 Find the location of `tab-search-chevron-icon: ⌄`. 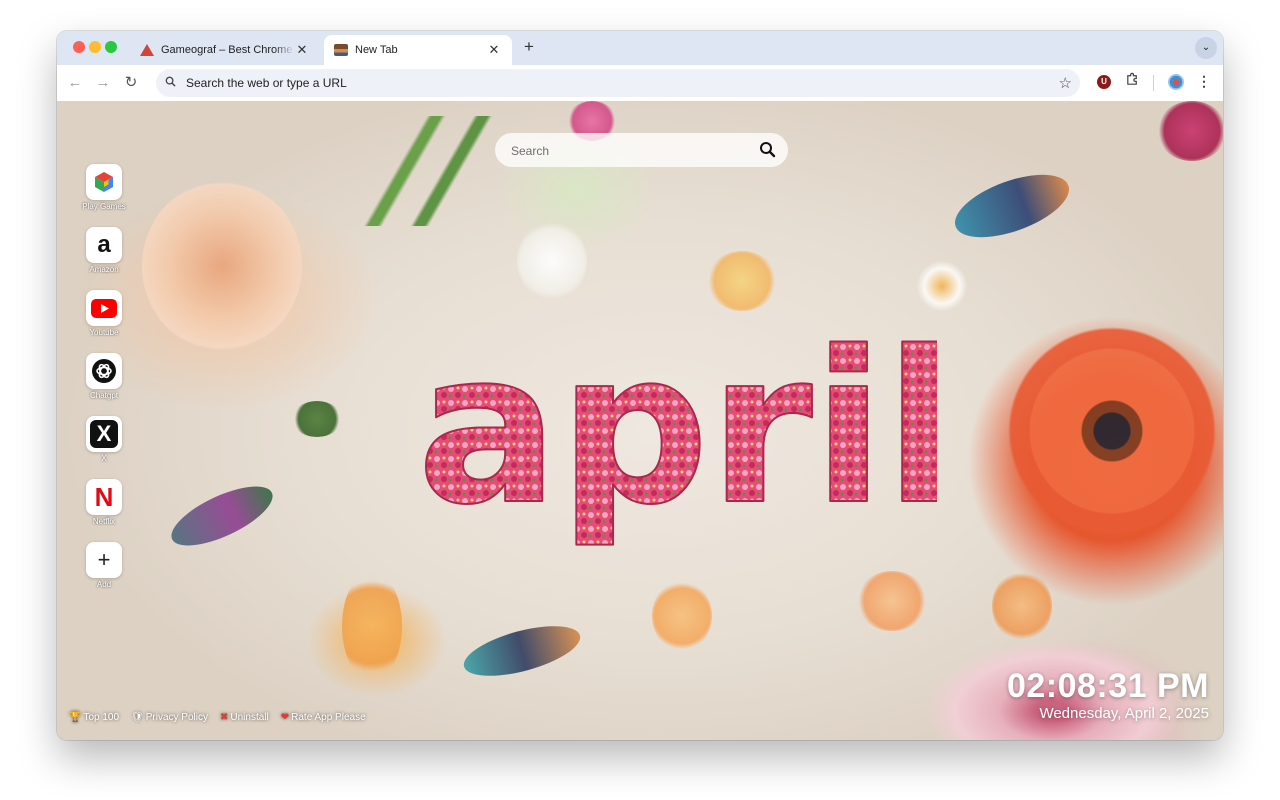

tab-search-chevron-icon: ⌄ is located at coordinates (1206, 48).